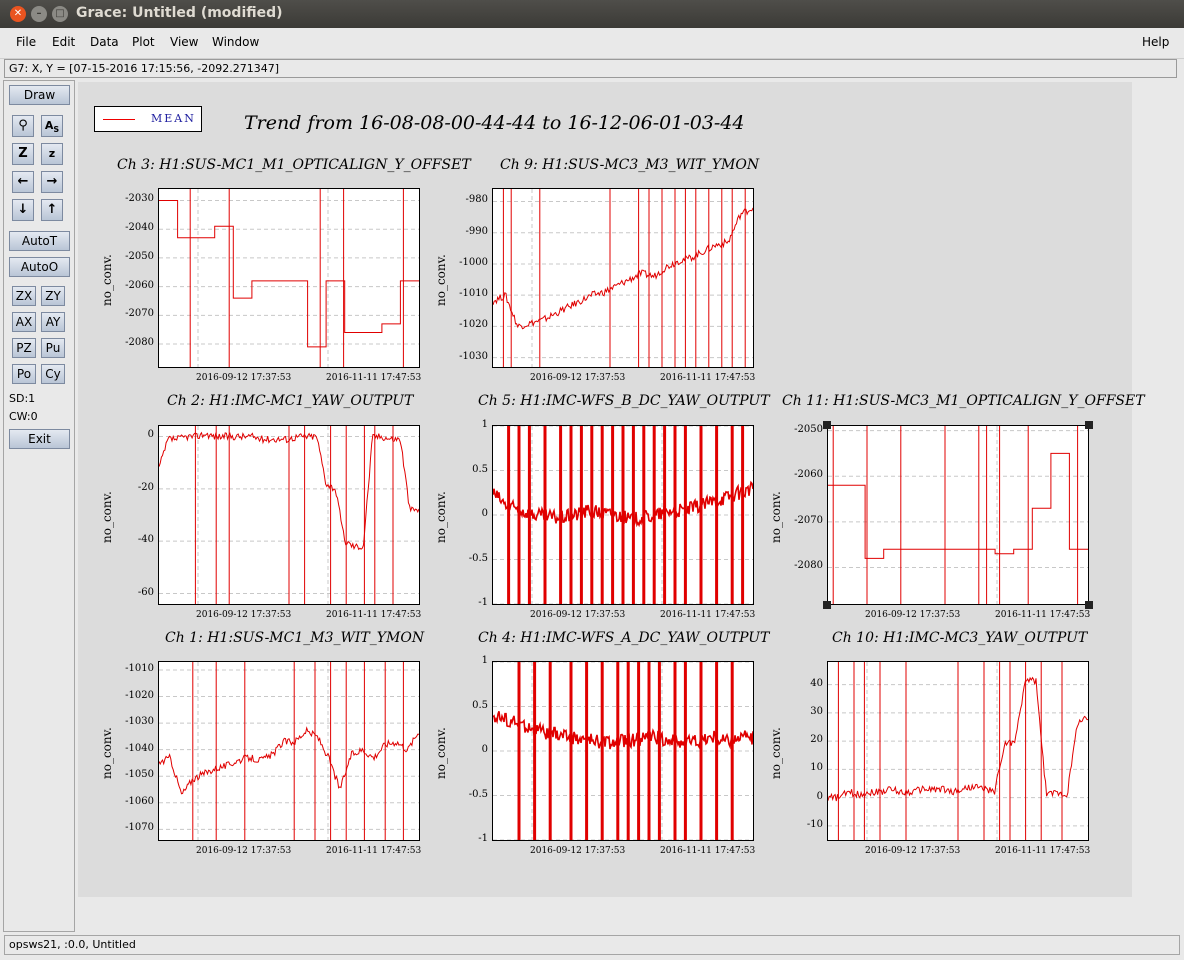  I want to click on menu-edit: Edit, so click(63, 42).